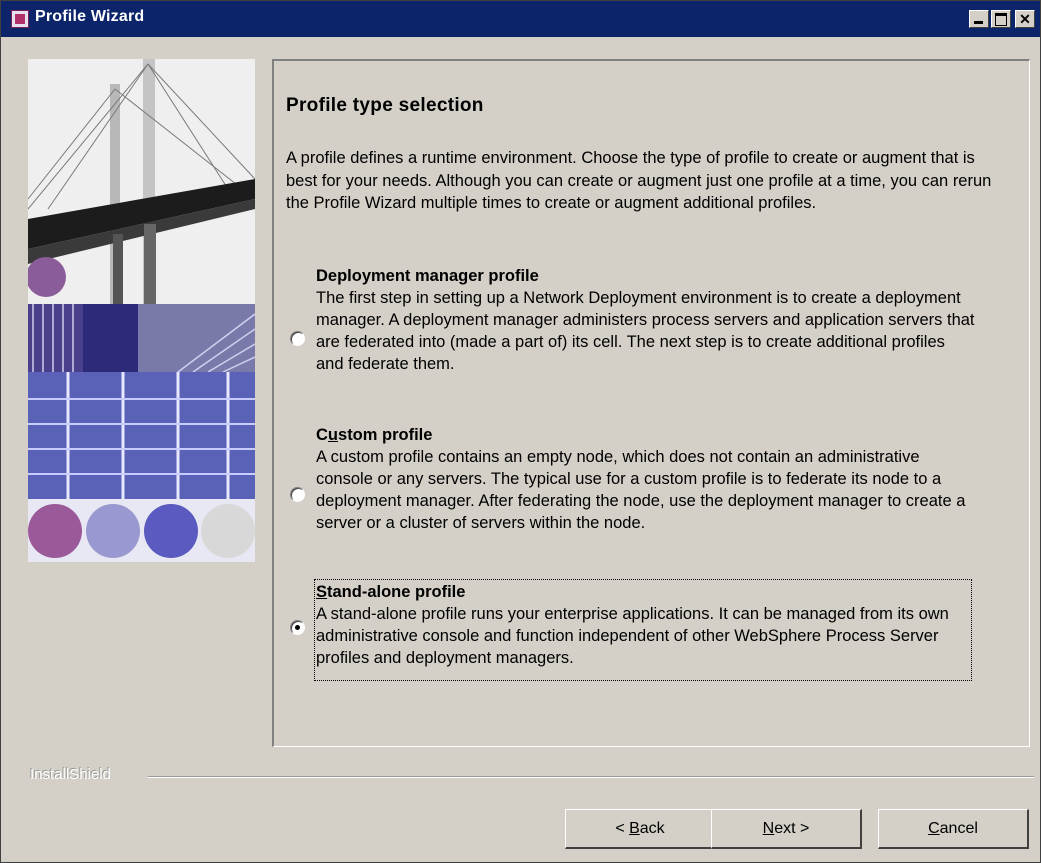 Image resolution: width=1041 pixels, height=863 pixels. Describe the element at coordinates (640, 829) in the screenshot. I see `back-button: < Back` at that location.